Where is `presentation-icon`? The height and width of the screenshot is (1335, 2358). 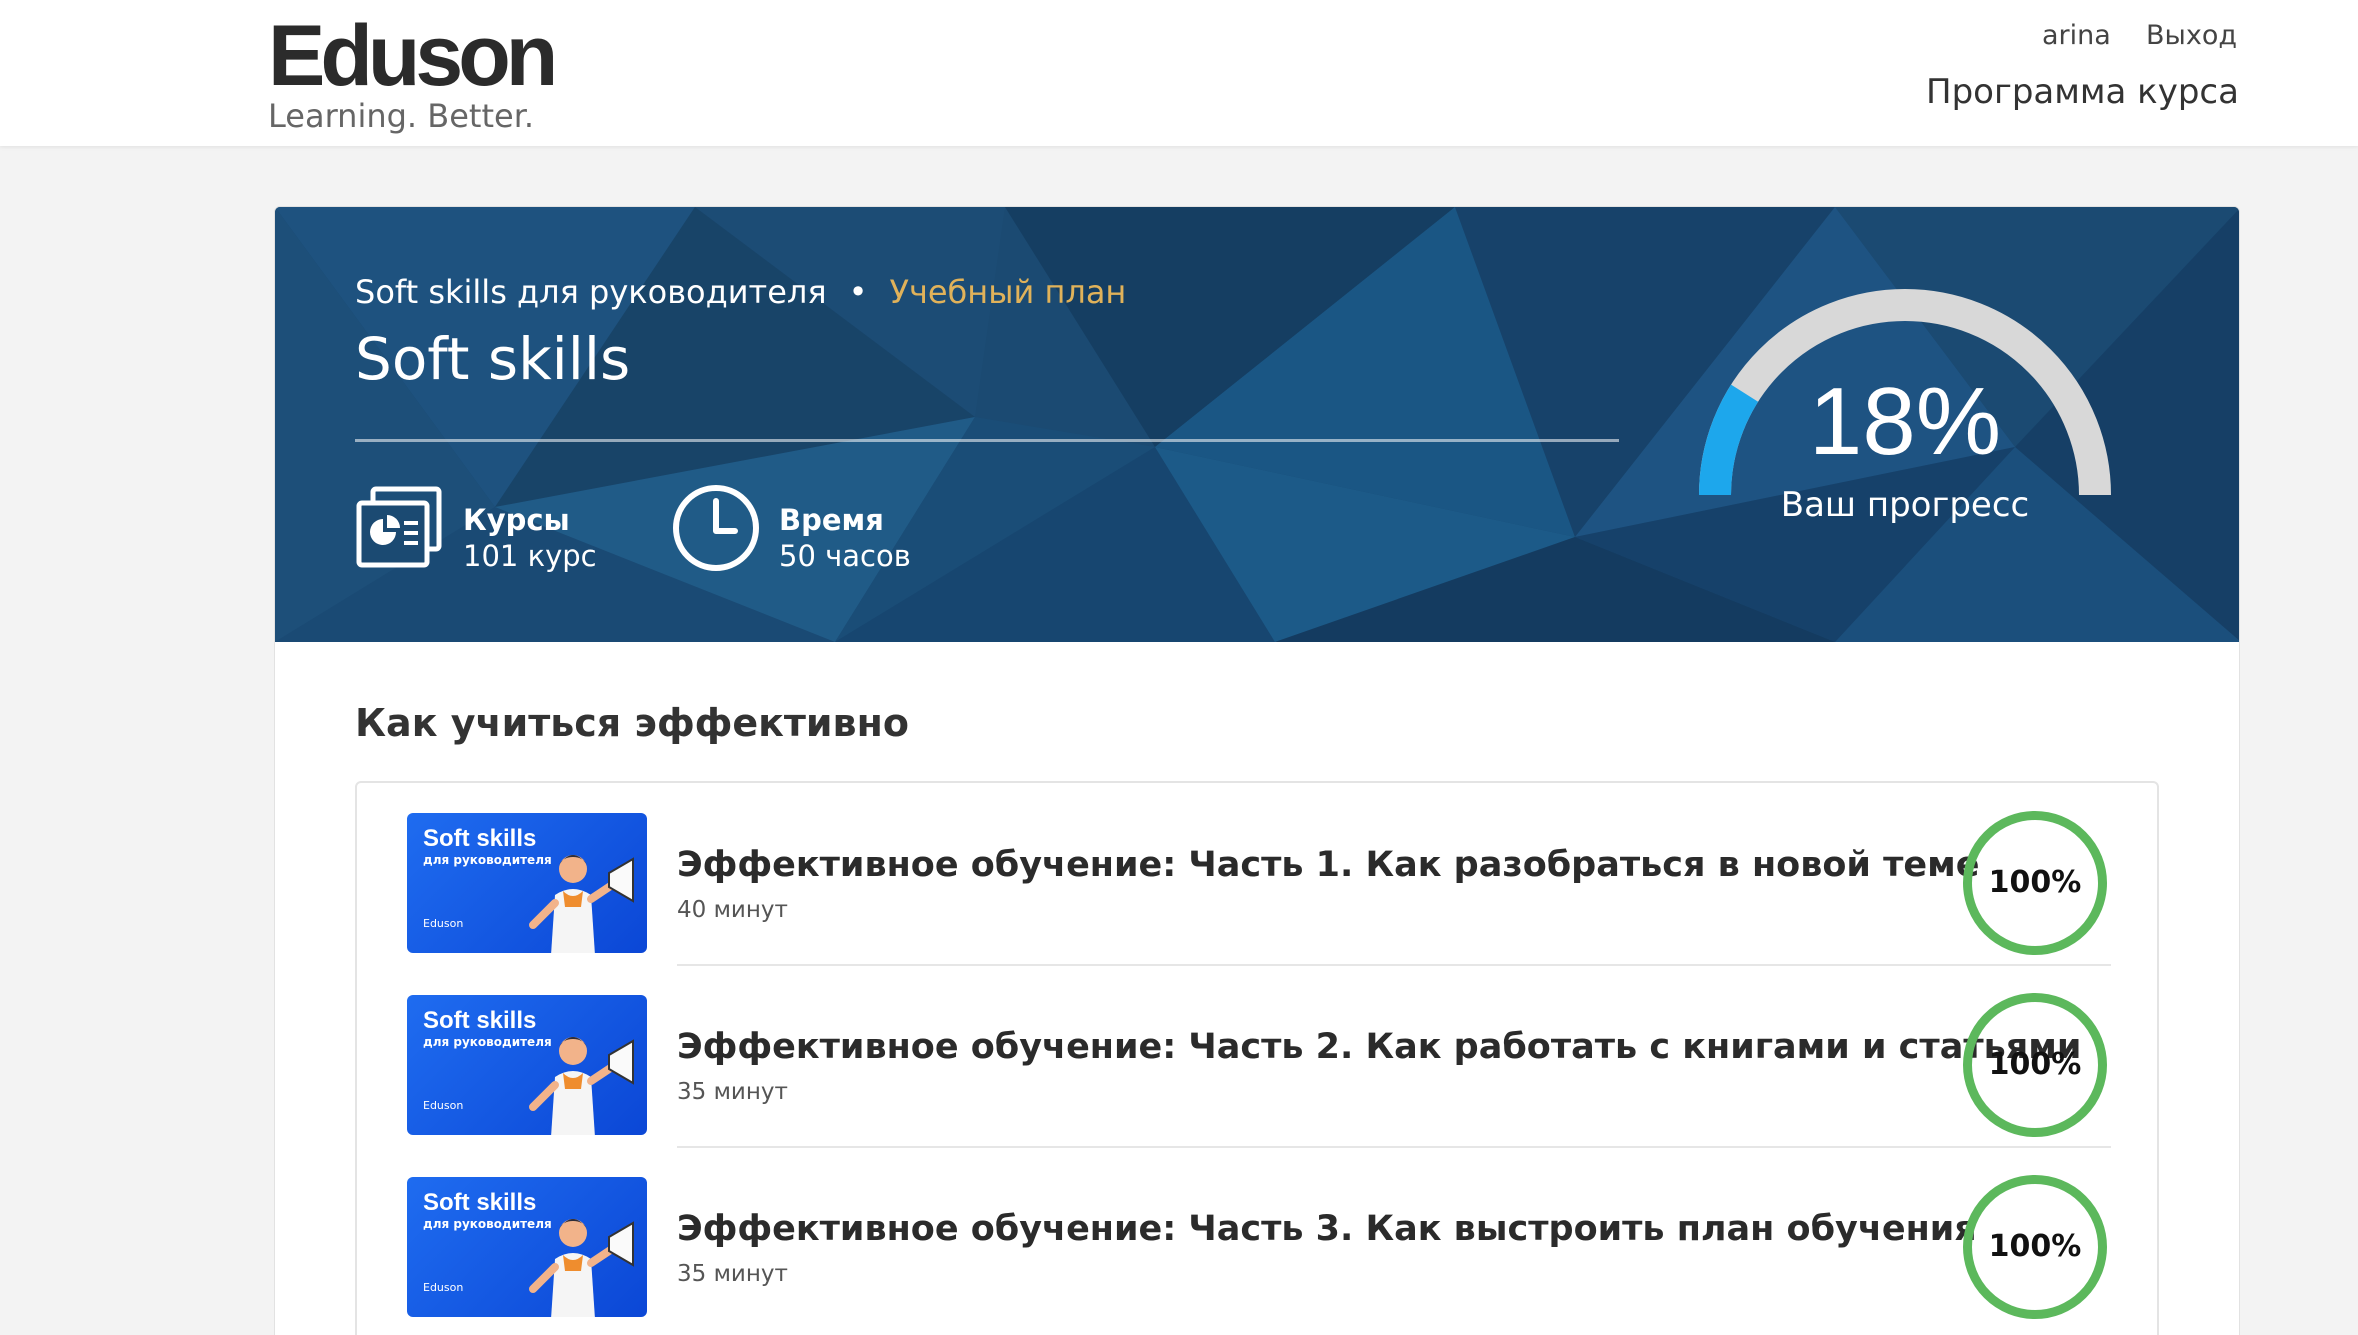
presentation-icon is located at coordinates (399, 527).